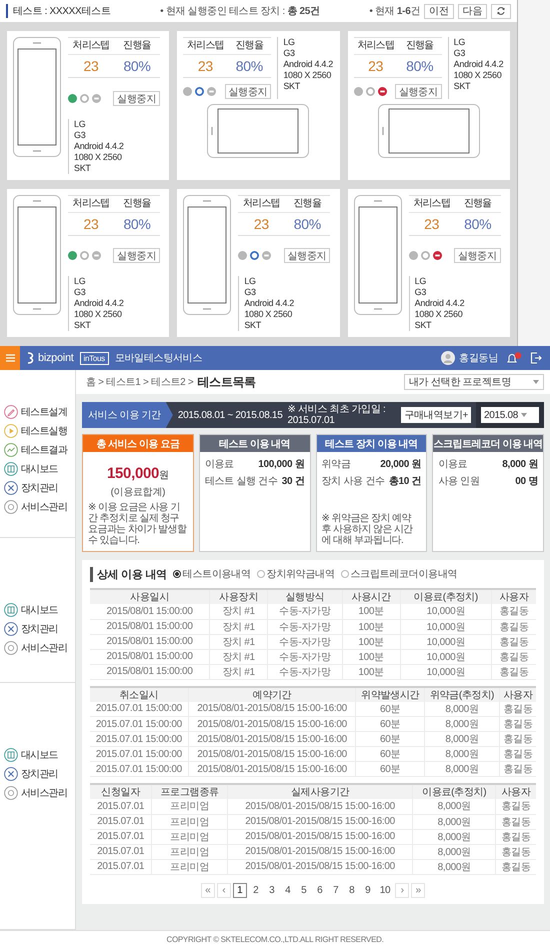 The height and width of the screenshot is (948, 550). I want to click on bell-icon, so click(514, 358).